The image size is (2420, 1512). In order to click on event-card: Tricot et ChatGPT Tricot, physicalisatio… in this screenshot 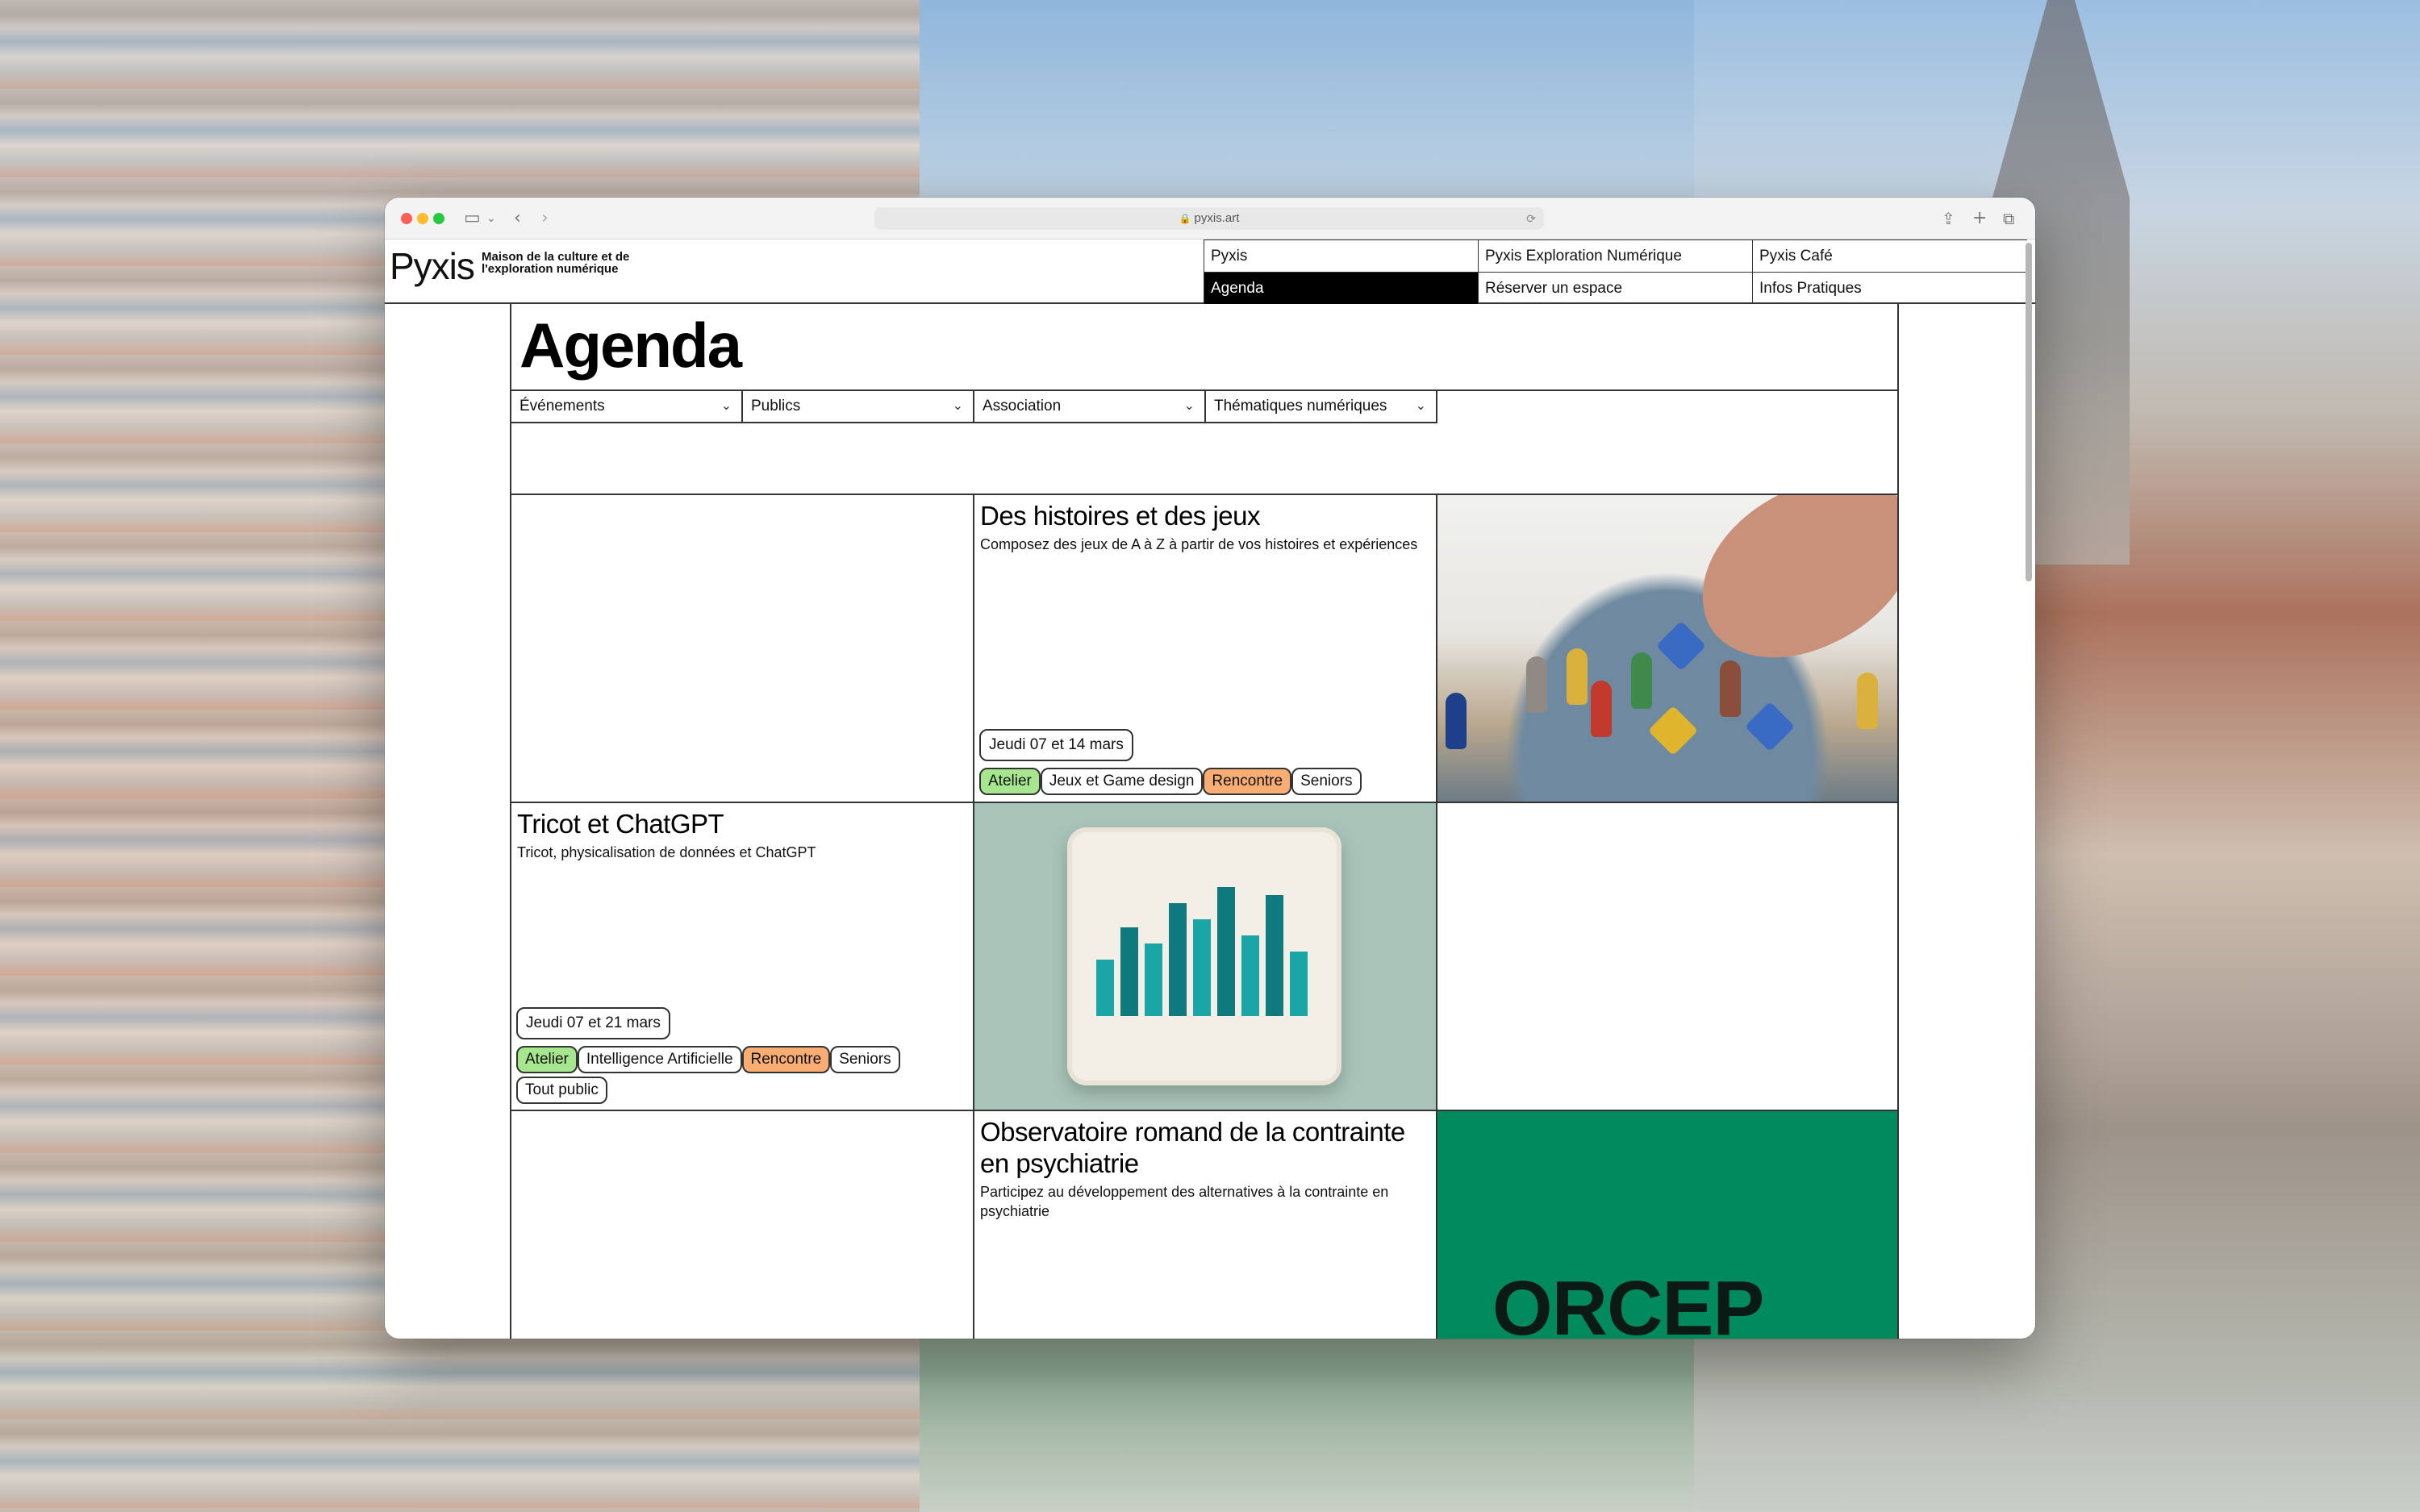, I will do `click(742, 956)`.